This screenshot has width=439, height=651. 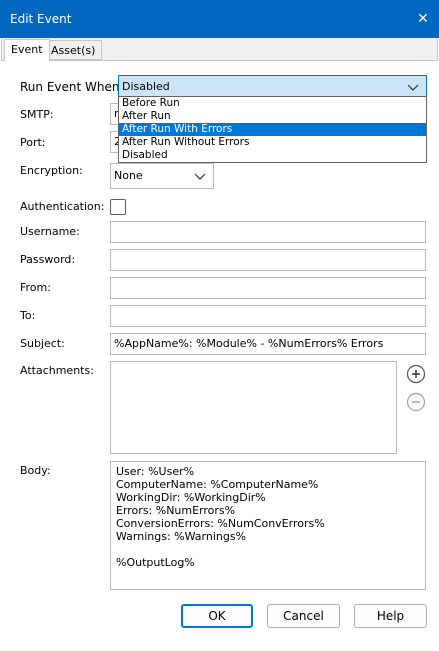 What do you see at coordinates (72, 87) in the screenshot?
I see `run-event-when-label: Run Event When:` at bounding box center [72, 87].